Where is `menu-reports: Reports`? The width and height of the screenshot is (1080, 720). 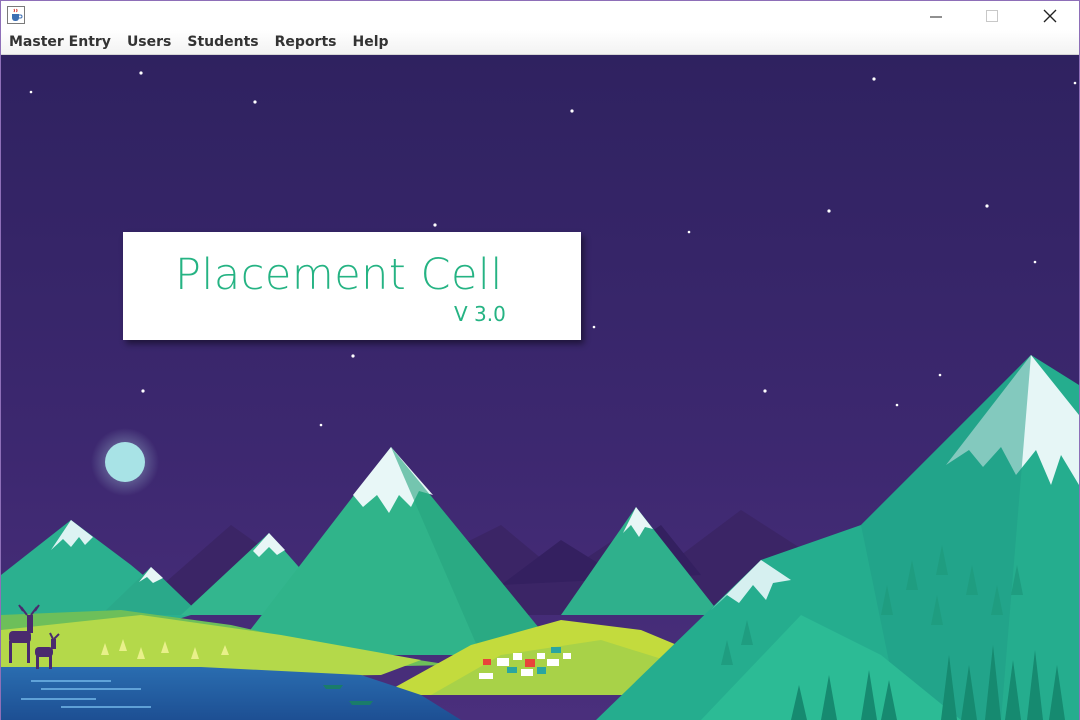 menu-reports: Reports is located at coordinates (306, 42).